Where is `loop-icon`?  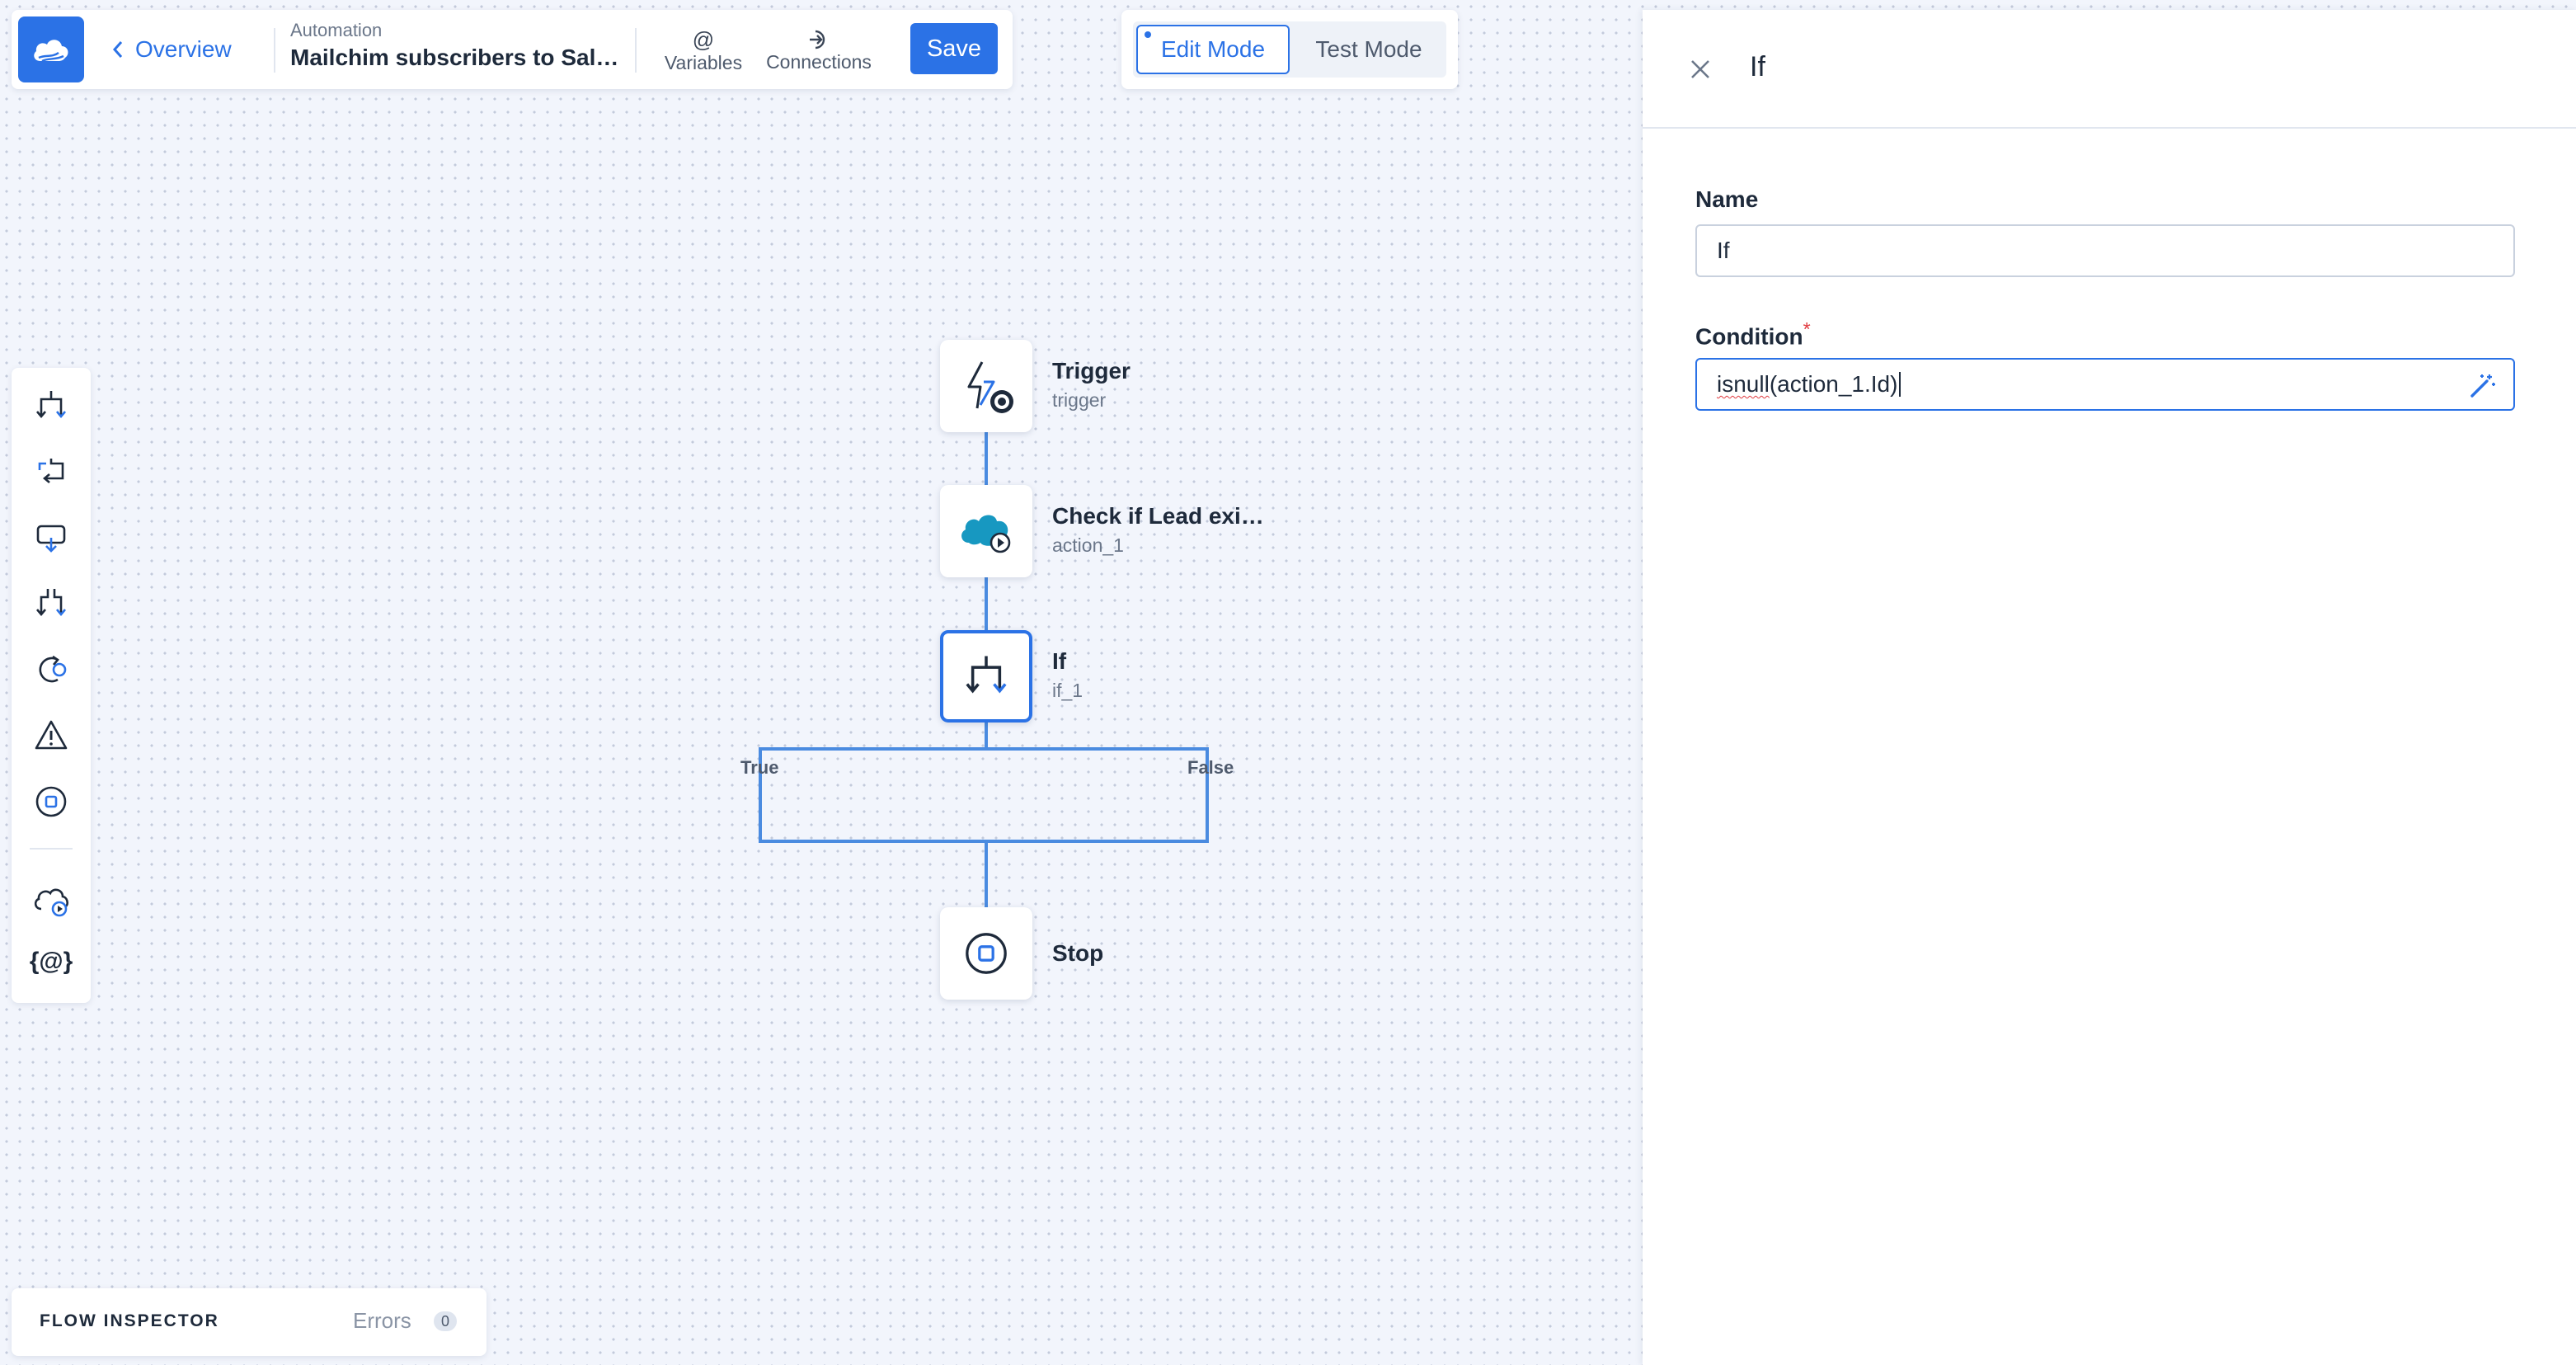
loop-icon is located at coordinates (51, 471).